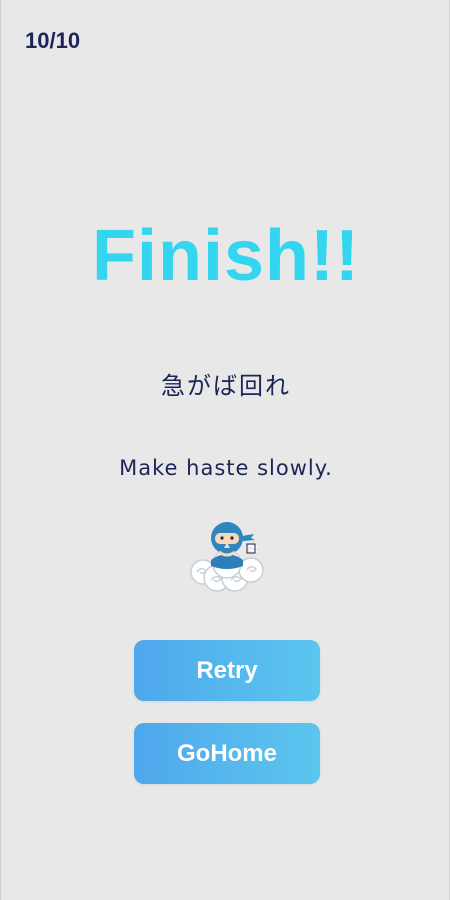  What do you see at coordinates (226, 256) in the screenshot?
I see `finish-title: Finish!!` at bounding box center [226, 256].